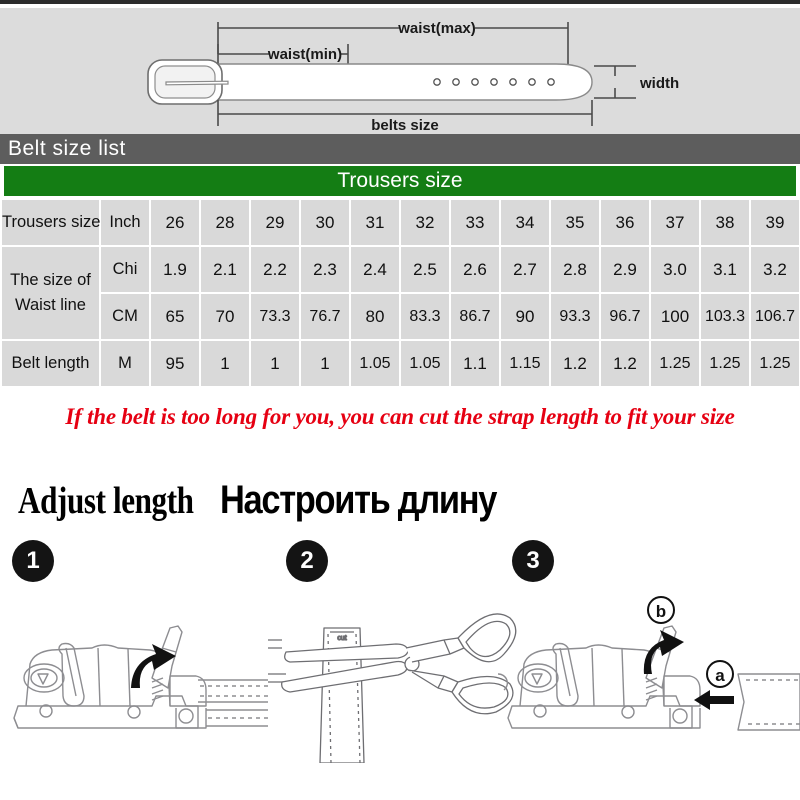 The image size is (800, 800). I want to click on step-1: 1, so click(135, 653).